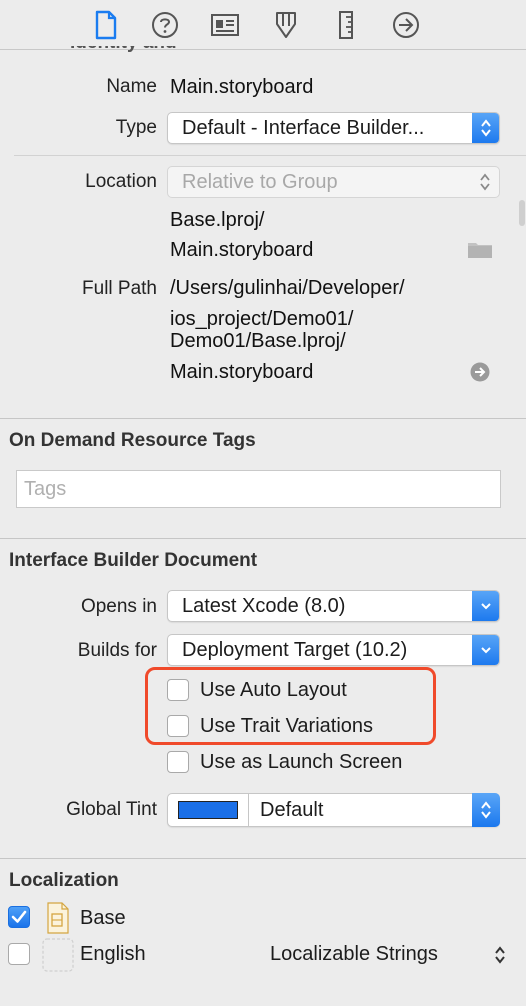 This screenshot has width=526, height=1006. I want to click on full-path-line: Demo01/Base.lproj/, so click(258, 341).